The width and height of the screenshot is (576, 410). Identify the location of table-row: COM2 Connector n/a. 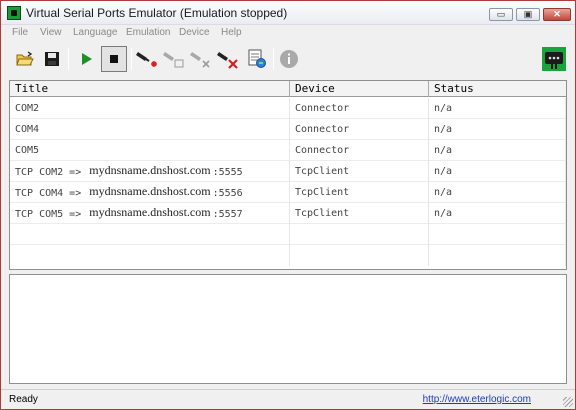
(288, 108).